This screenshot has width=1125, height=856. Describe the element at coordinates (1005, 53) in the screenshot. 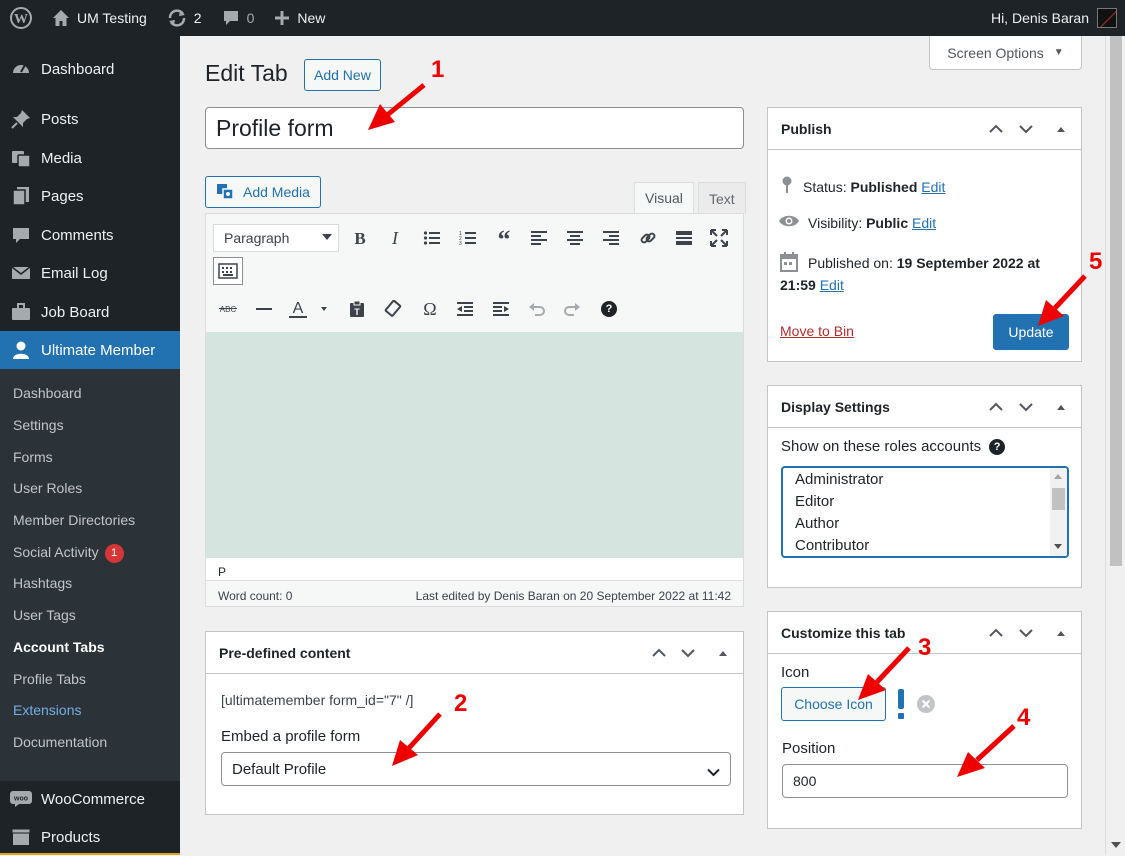

I see `screen-options-button: Screen Options ▼` at that location.